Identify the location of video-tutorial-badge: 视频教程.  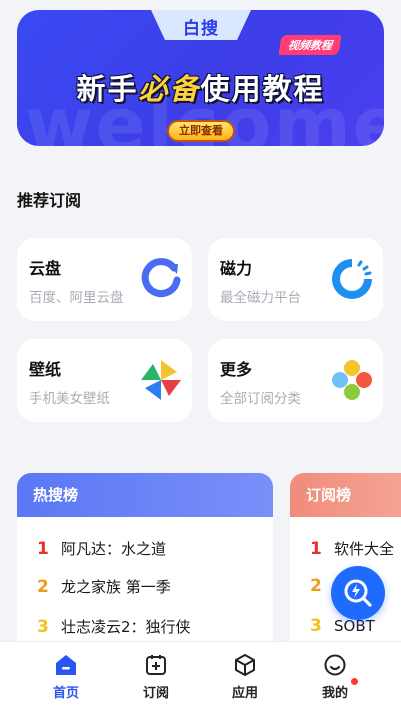
(310, 45).